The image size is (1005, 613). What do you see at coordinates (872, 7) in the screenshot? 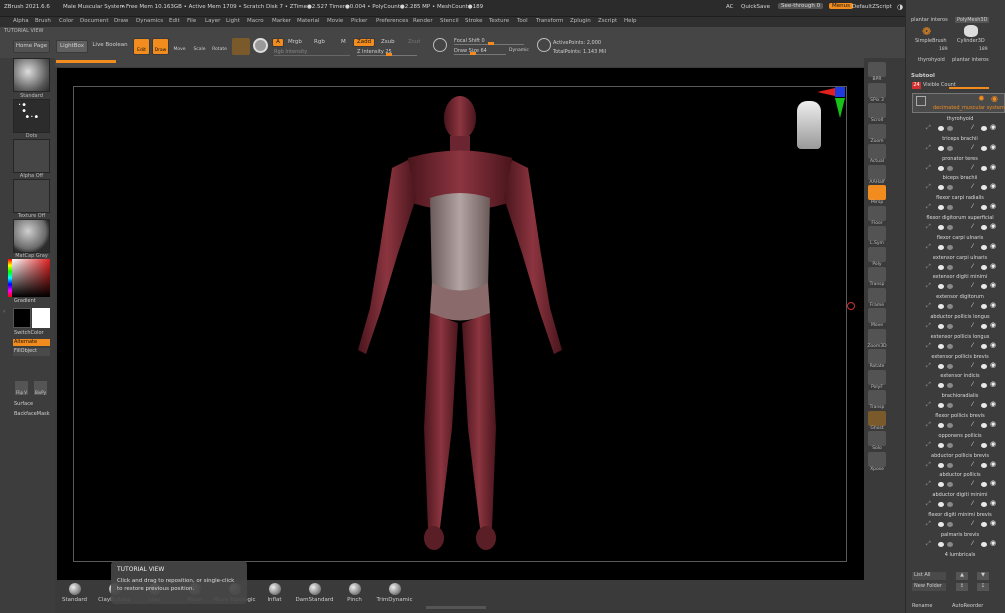
I see `defaultzscript-button: DefaultZScript` at bounding box center [872, 7].